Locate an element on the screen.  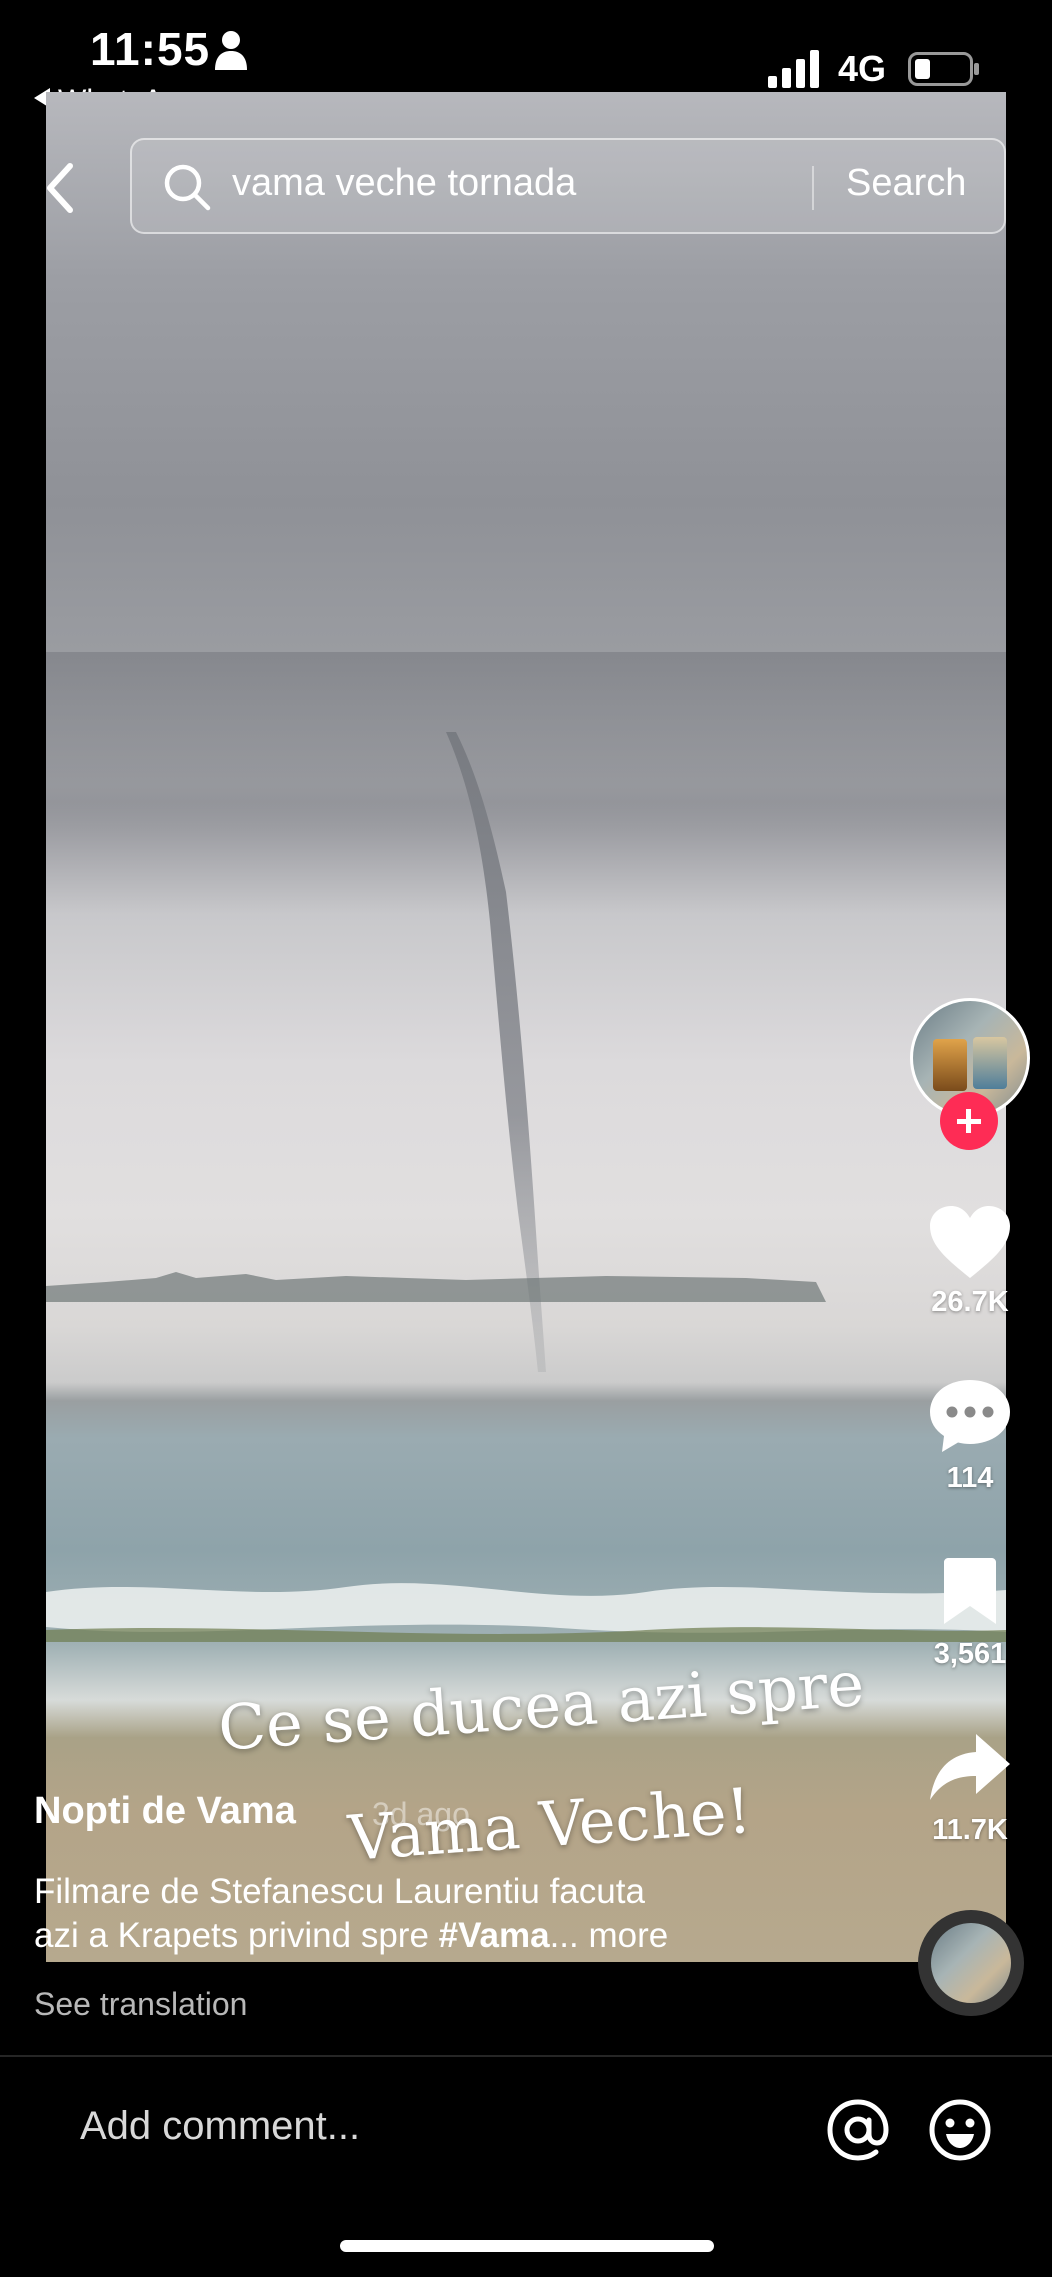
network-type: 4G is located at coordinates (862, 68).